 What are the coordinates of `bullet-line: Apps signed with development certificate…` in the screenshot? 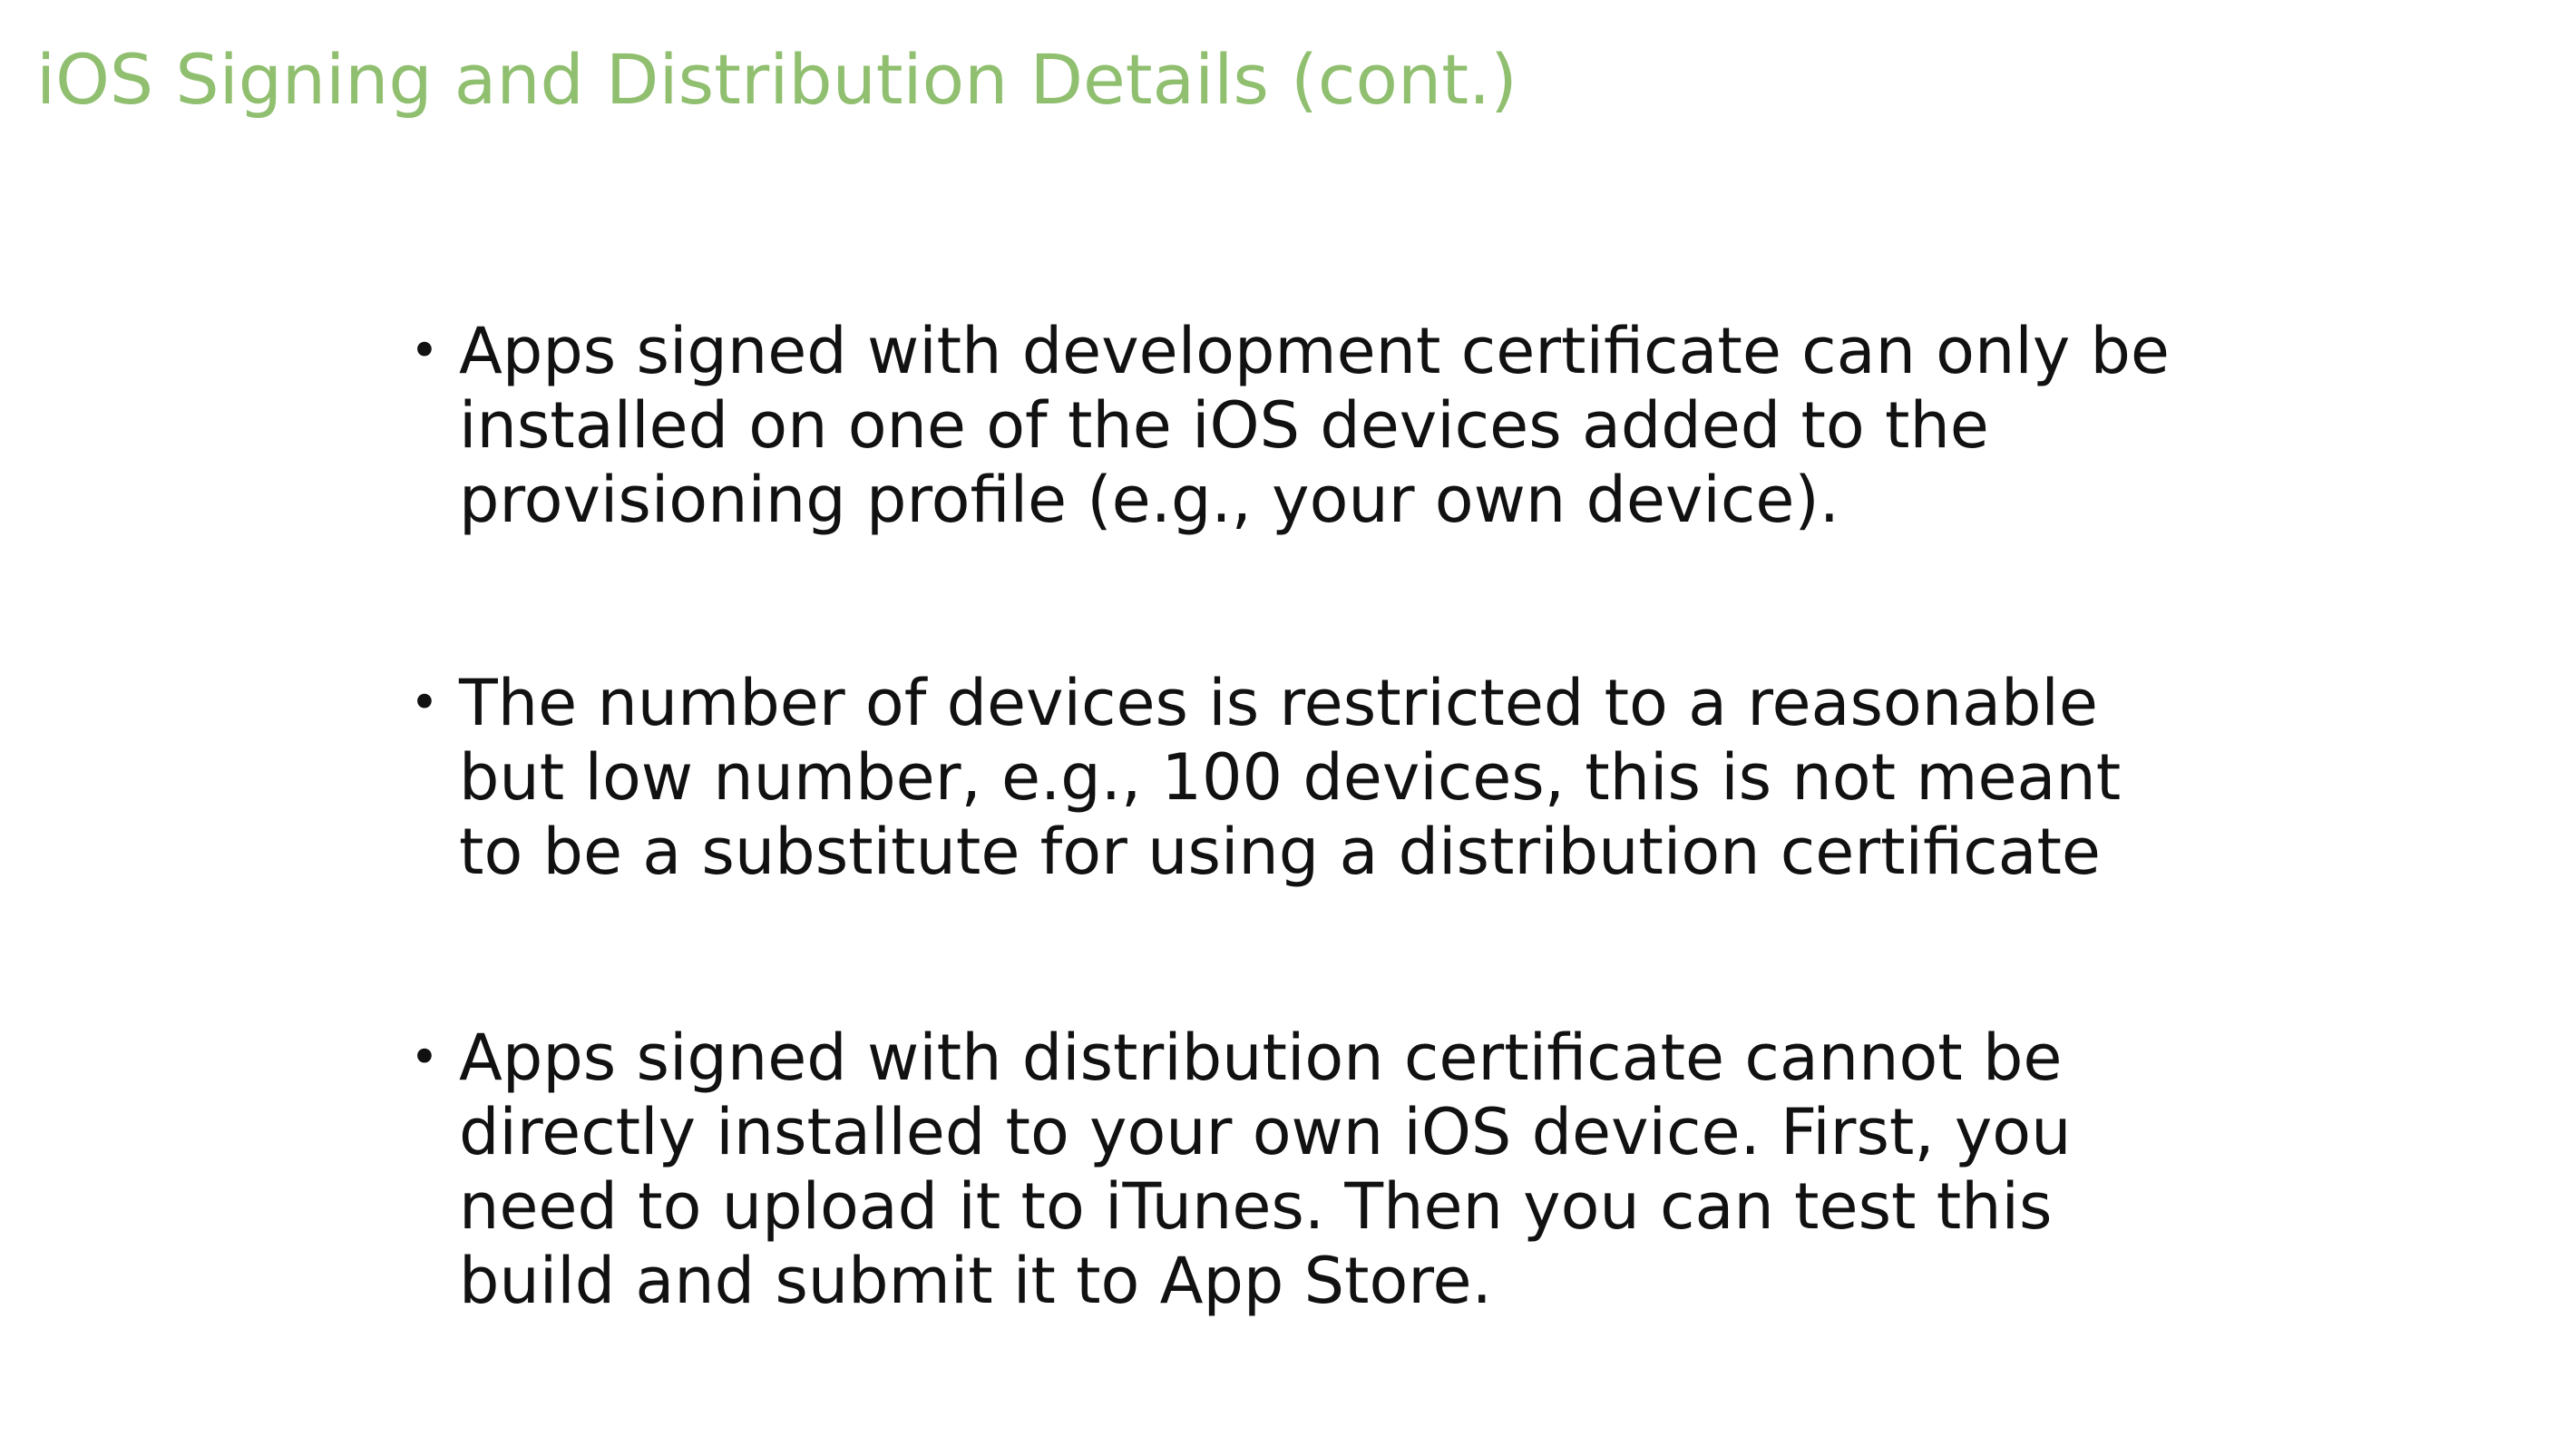 It's located at (1315, 351).